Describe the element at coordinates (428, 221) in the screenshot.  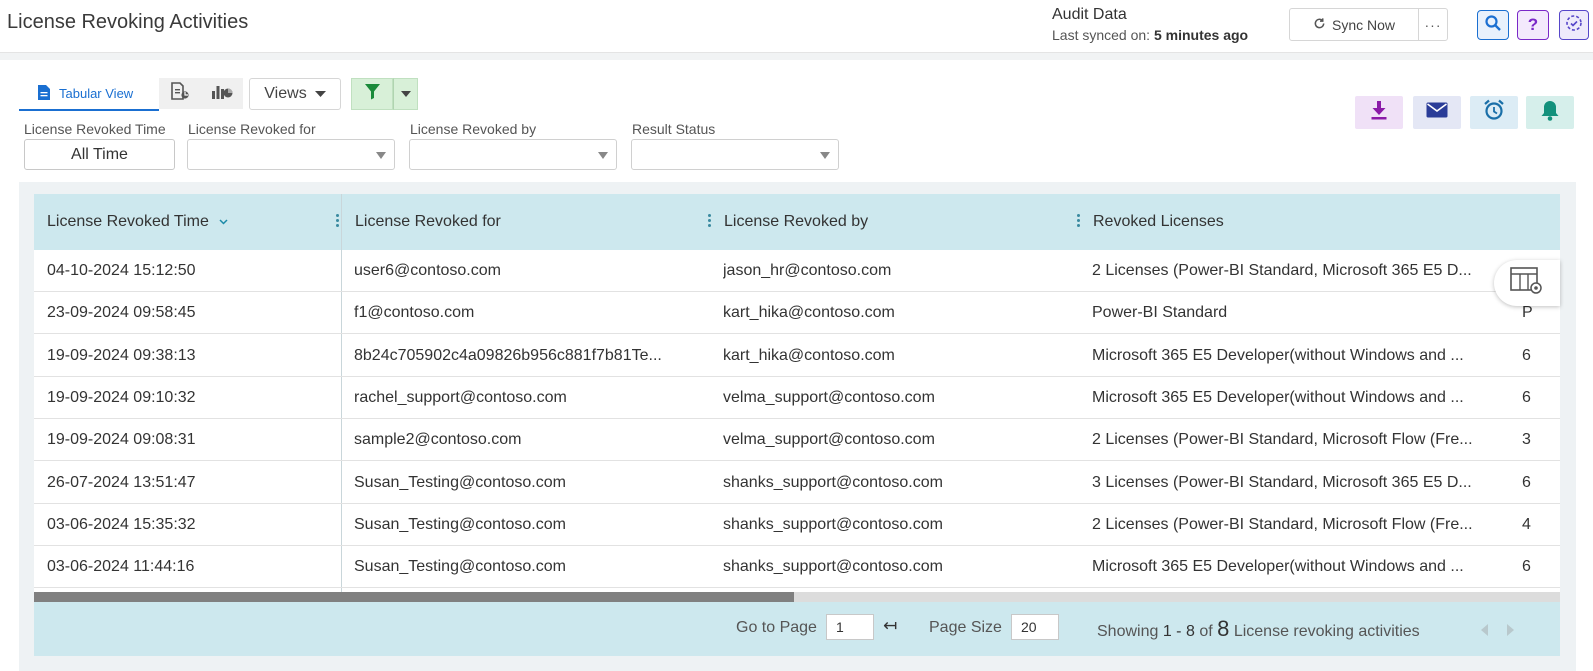
I see `column-header-label: License Revoked for` at that location.